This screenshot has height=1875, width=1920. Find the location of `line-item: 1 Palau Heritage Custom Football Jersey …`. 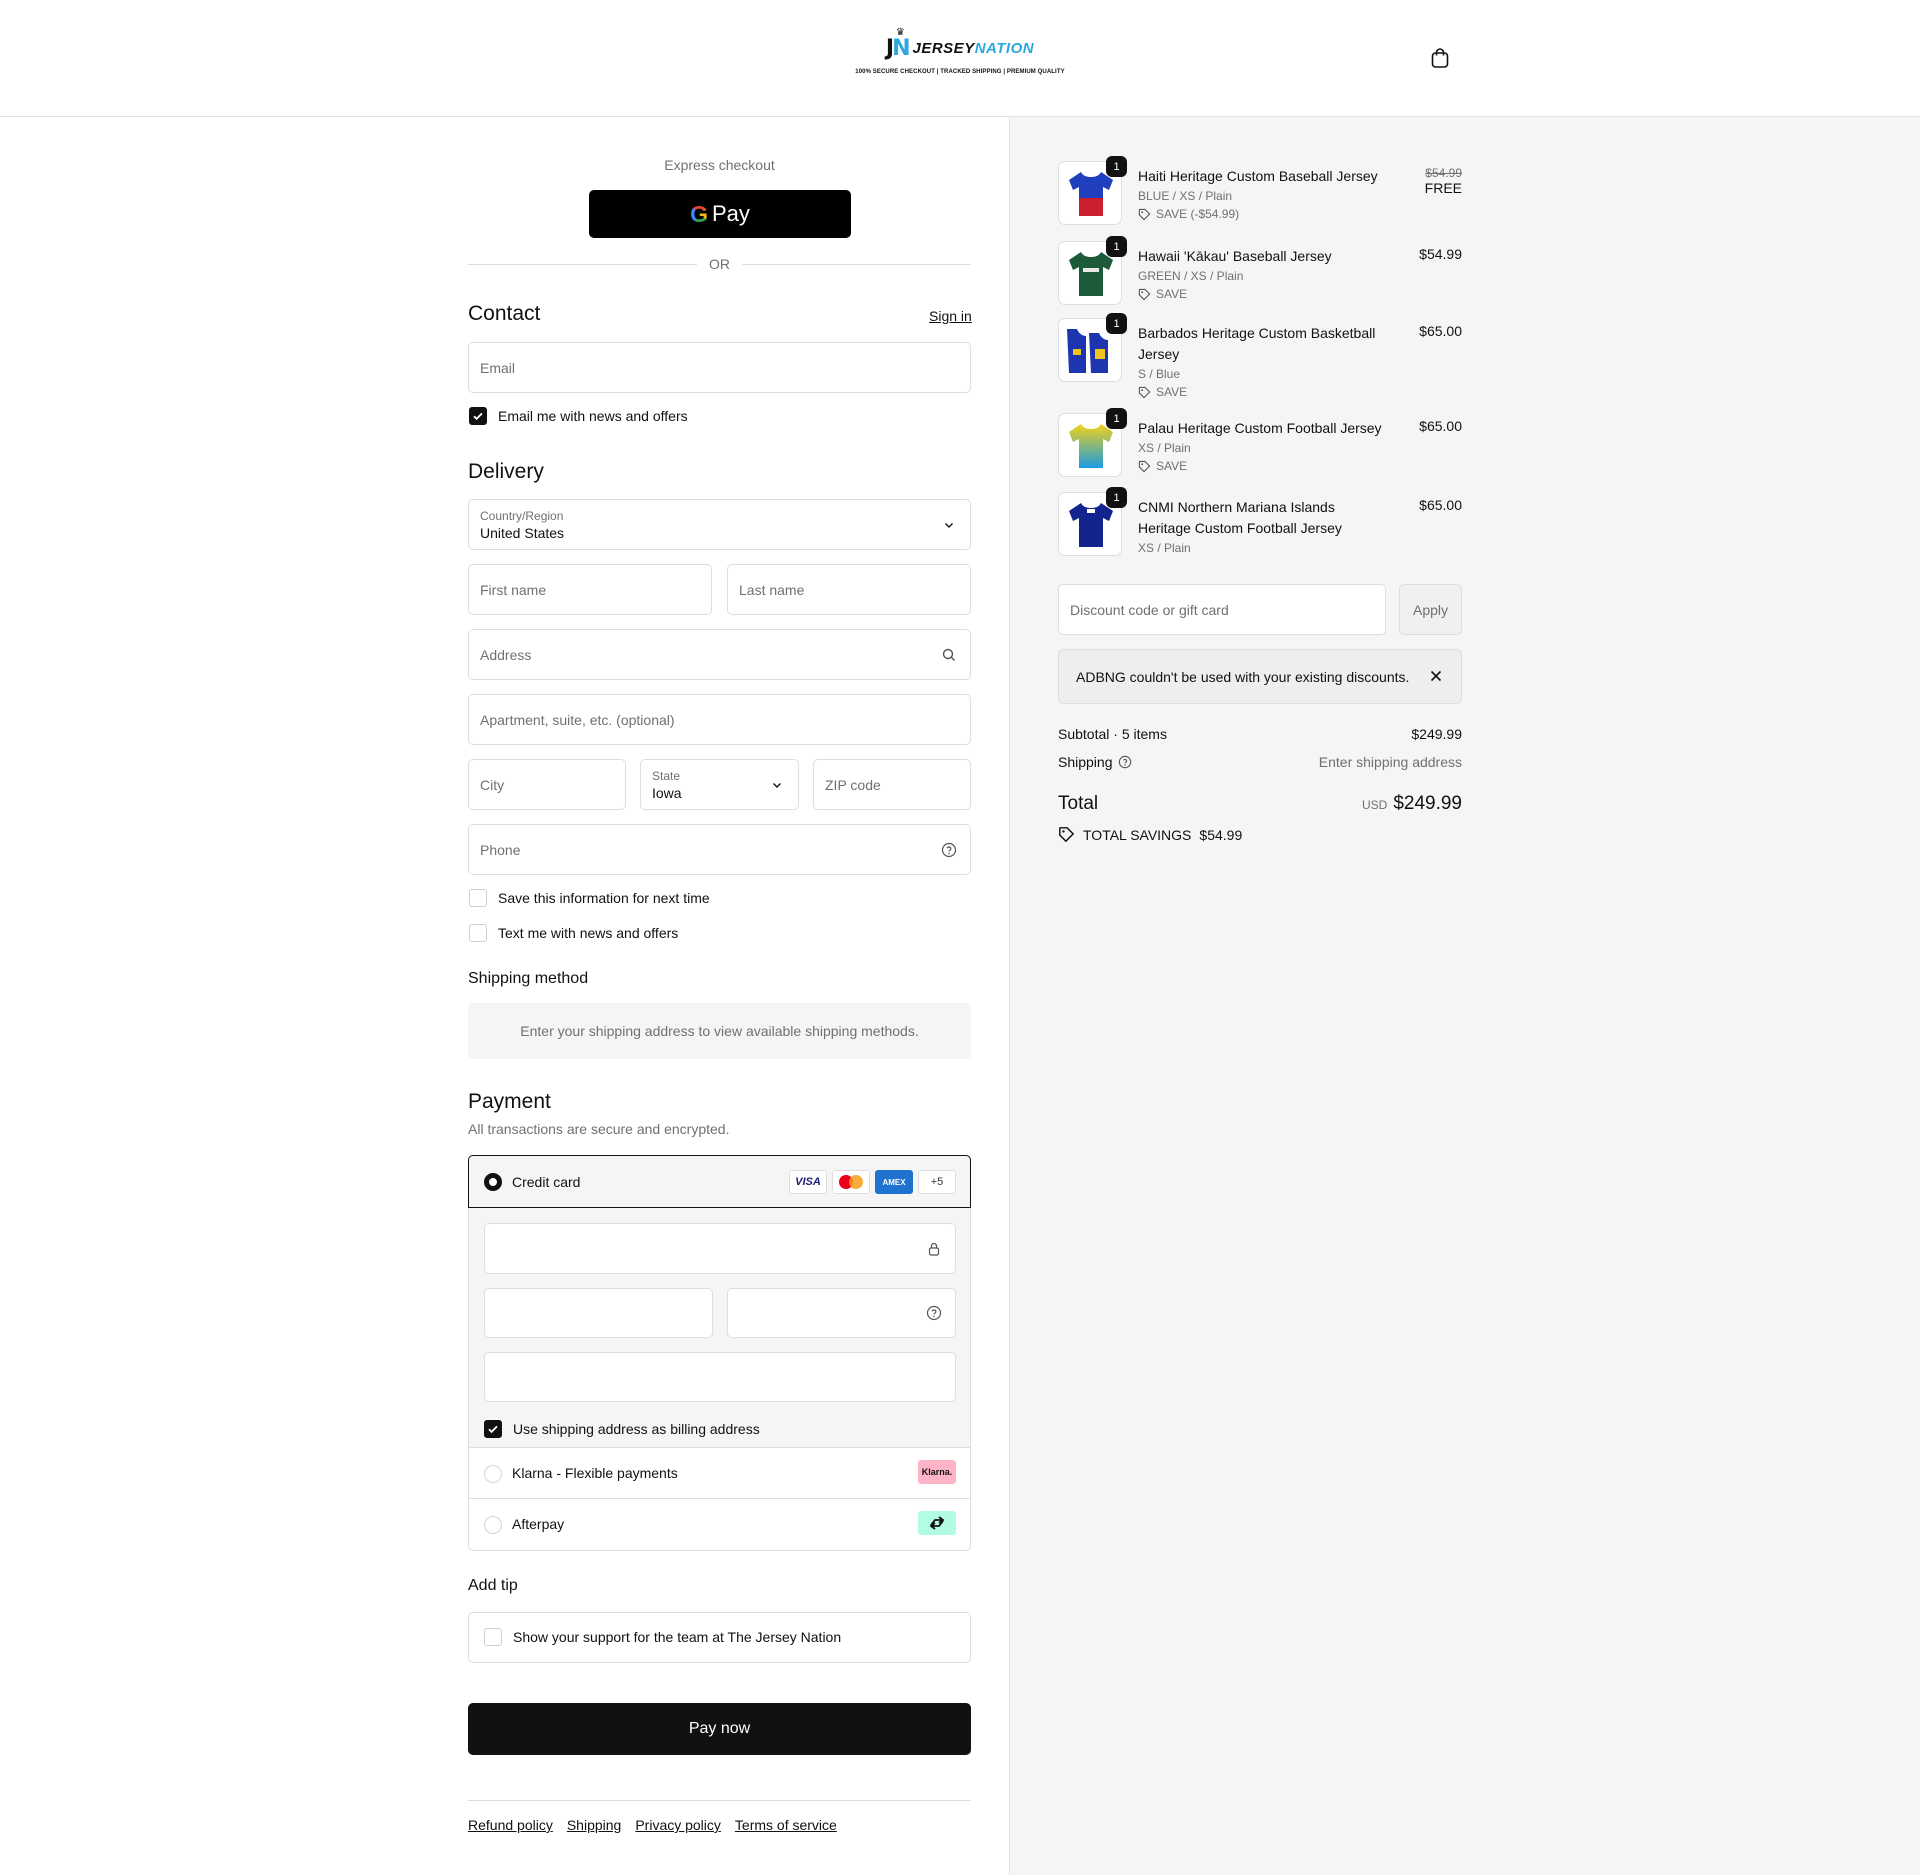

line-item: 1 Palau Heritage Custom Football Jersey … is located at coordinates (1260, 445).